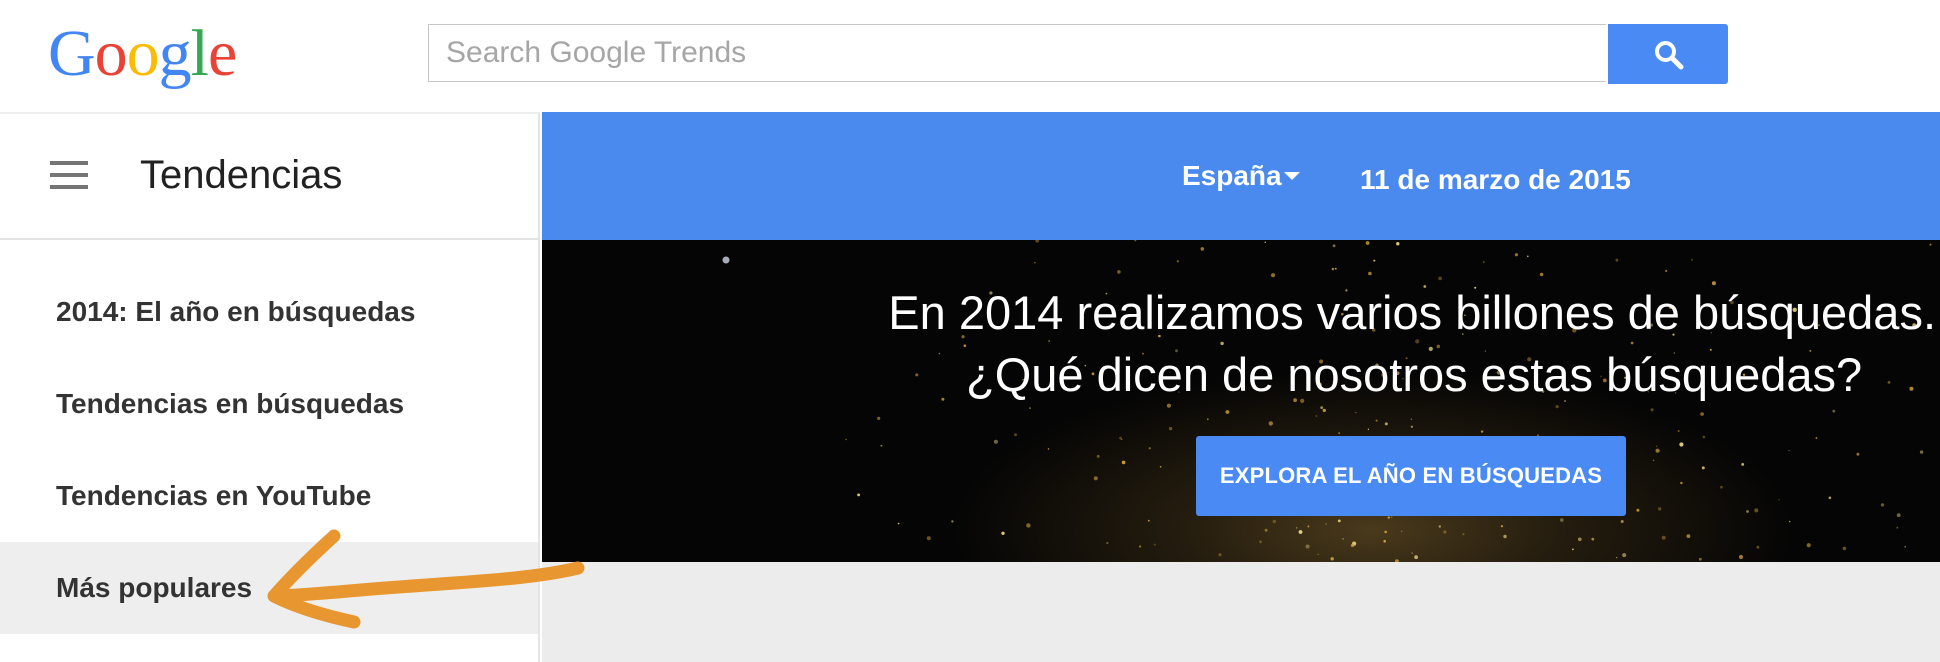 The image size is (1940, 662). I want to click on google-logo: Google, so click(142, 54).